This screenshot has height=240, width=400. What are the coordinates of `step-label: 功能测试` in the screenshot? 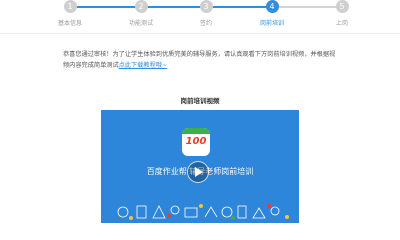 It's located at (140, 23).